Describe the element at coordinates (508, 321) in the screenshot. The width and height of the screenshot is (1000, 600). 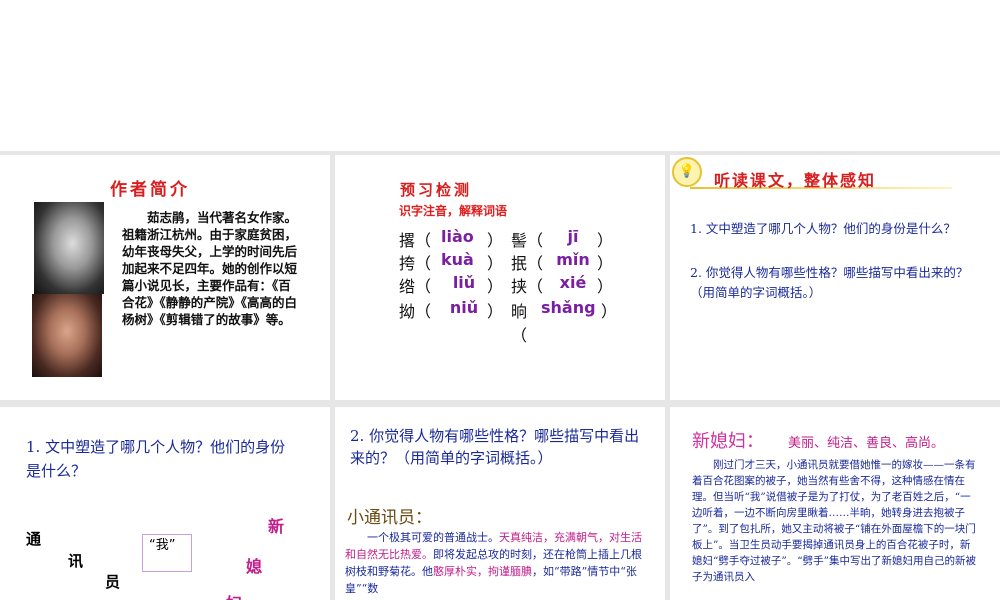
I see `pinyin-row: 拗（ niǔ）晌（ shǎng）` at that location.